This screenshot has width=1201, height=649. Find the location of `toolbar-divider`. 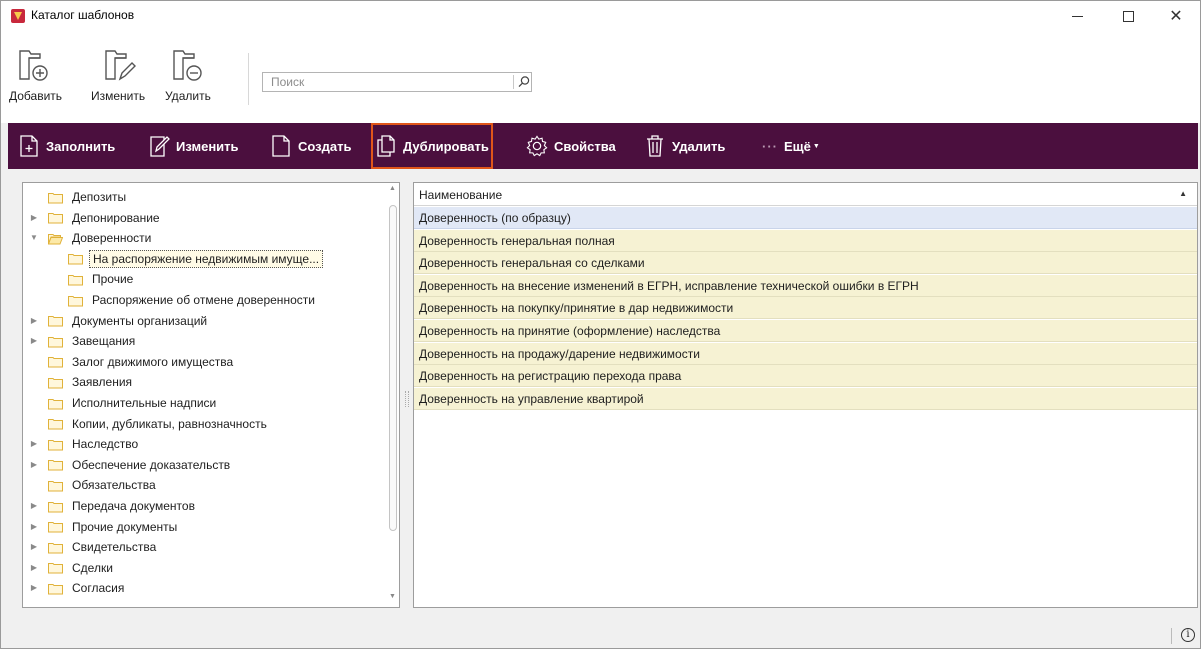

toolbar-divider is located at coordinates (248, 79).